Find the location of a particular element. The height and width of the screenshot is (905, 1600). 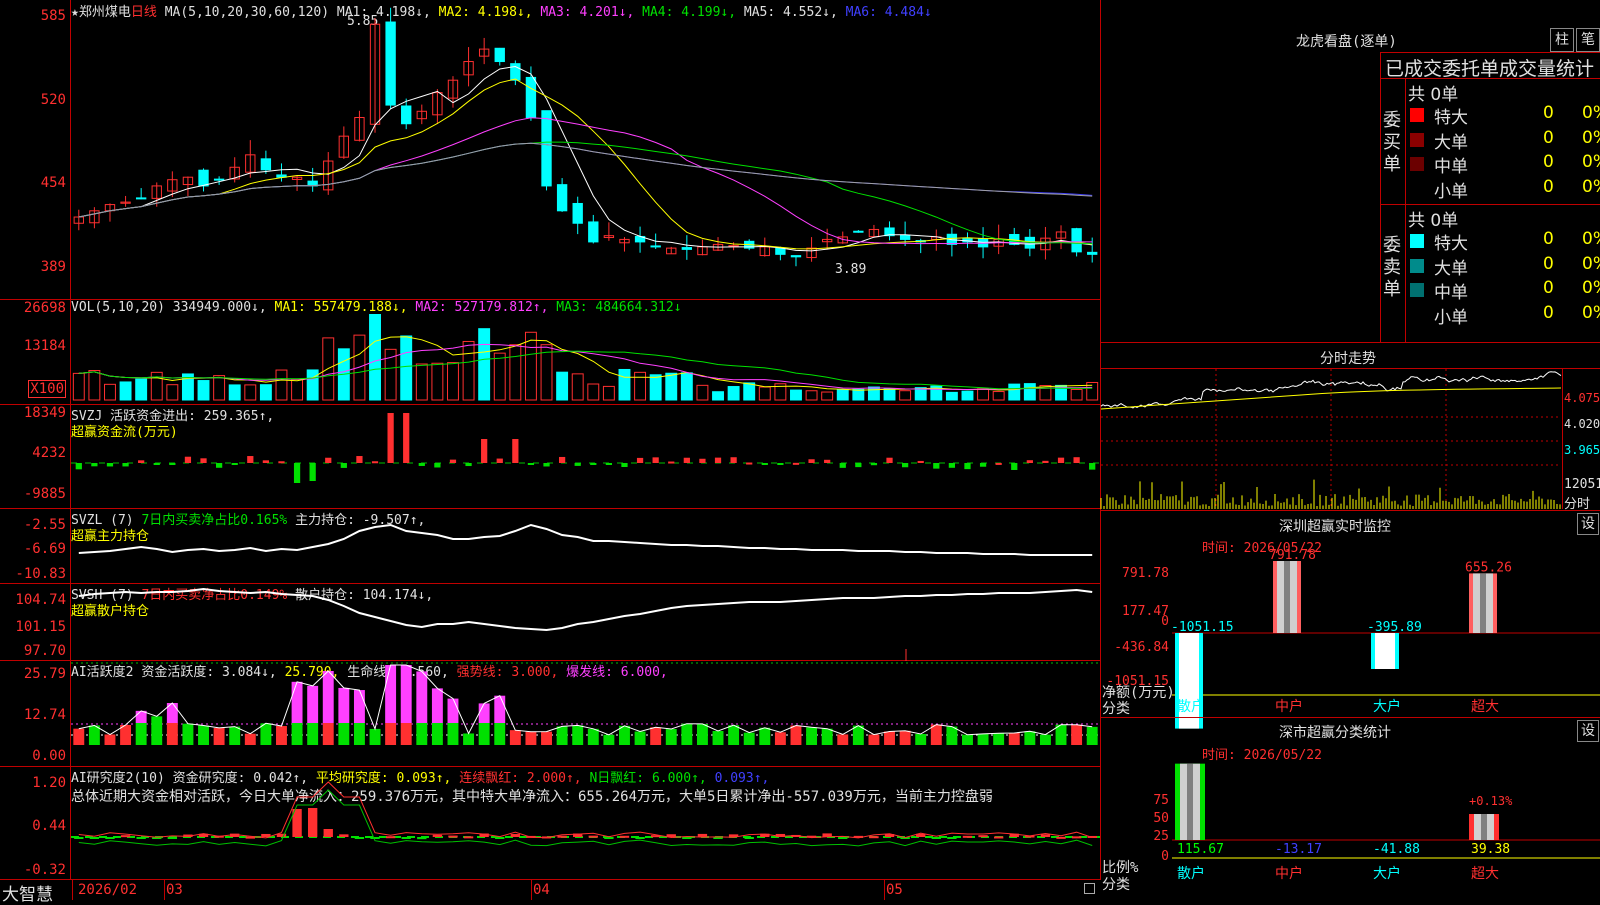

bar-mode-button: 柱 is located at coordinates (1562, 40).